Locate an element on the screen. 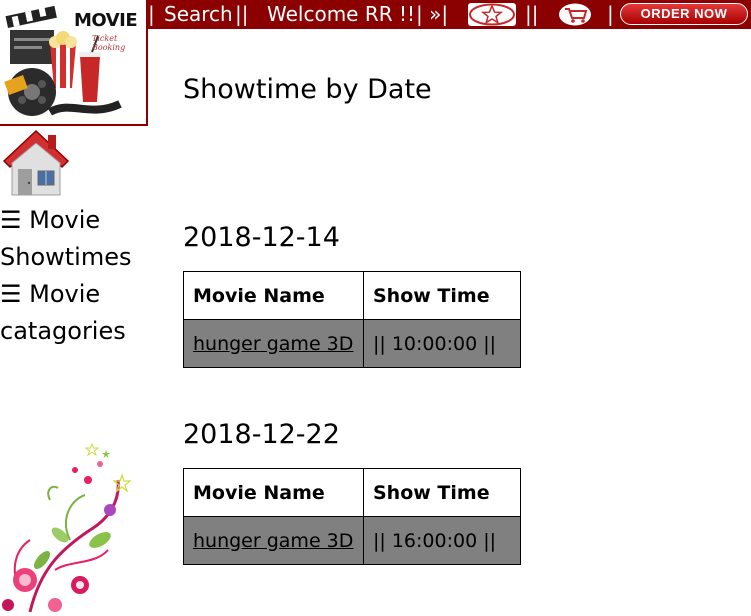 Image resolution: width=751 pixels, height=616 pixels. home-icon is located at coordinates (36, 161).